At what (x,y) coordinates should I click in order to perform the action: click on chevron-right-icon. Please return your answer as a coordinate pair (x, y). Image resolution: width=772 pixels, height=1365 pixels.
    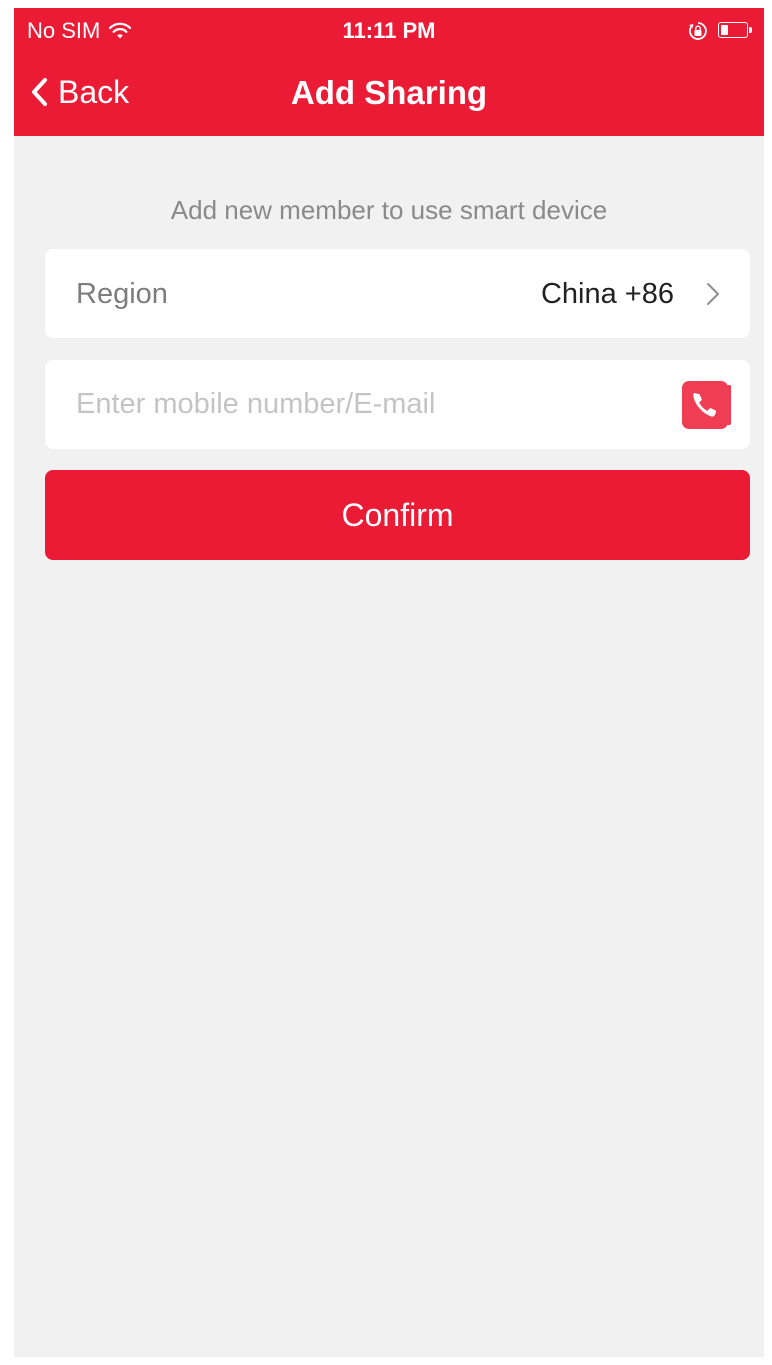
    Looking at the image, I should click on (713, 294).